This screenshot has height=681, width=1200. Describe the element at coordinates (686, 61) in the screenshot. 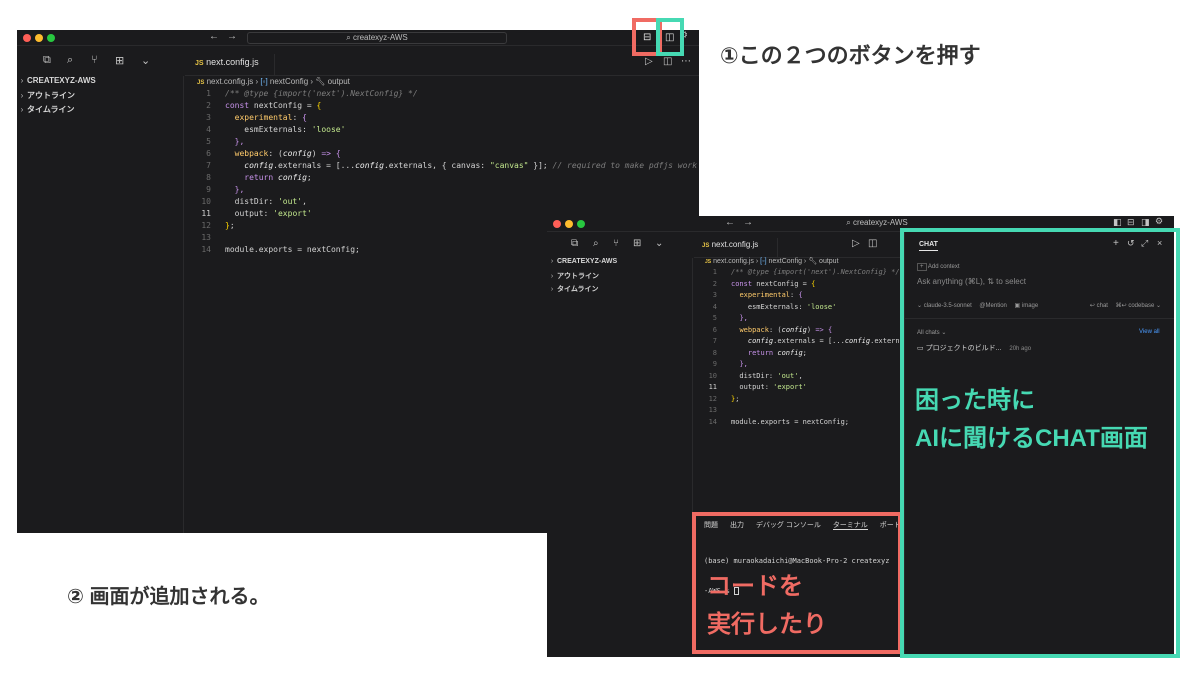

I see `more-actions-icon: ⋯` at that location.